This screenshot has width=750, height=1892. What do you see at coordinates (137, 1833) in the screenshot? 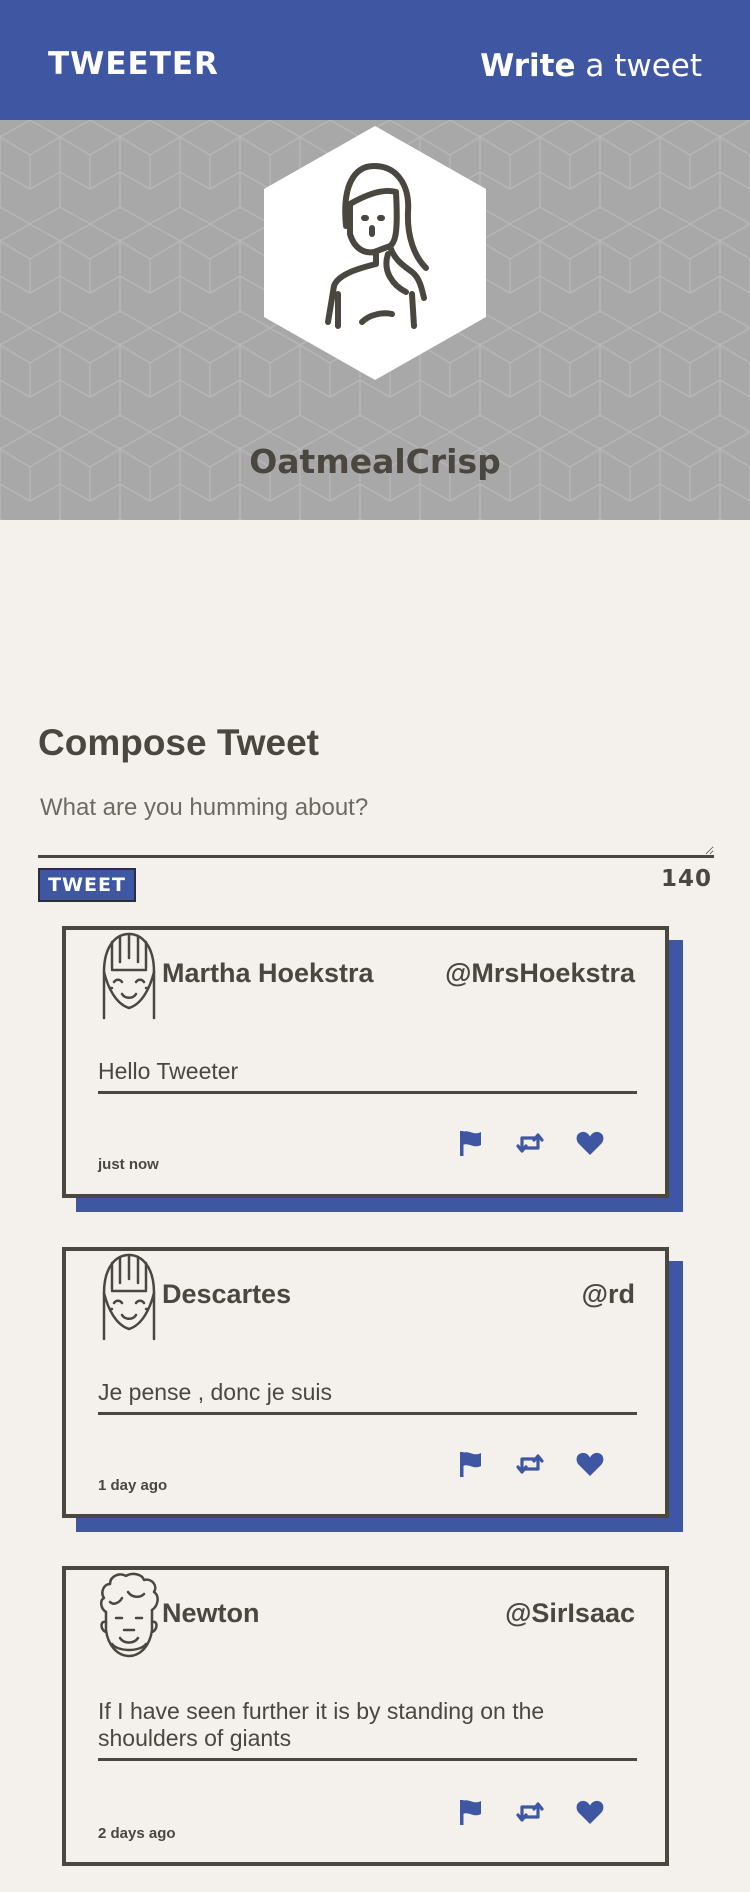
I see `tweet-timestamp: 2 days ago` at bounding box center [137, 1833].